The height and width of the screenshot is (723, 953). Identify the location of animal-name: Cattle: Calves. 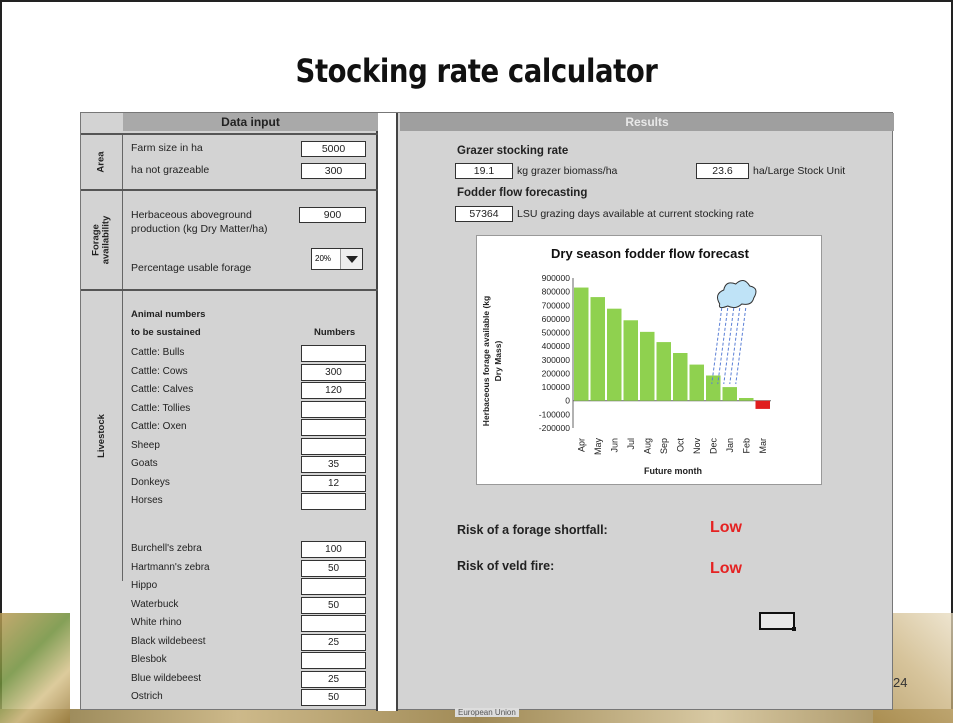
(162, 389).